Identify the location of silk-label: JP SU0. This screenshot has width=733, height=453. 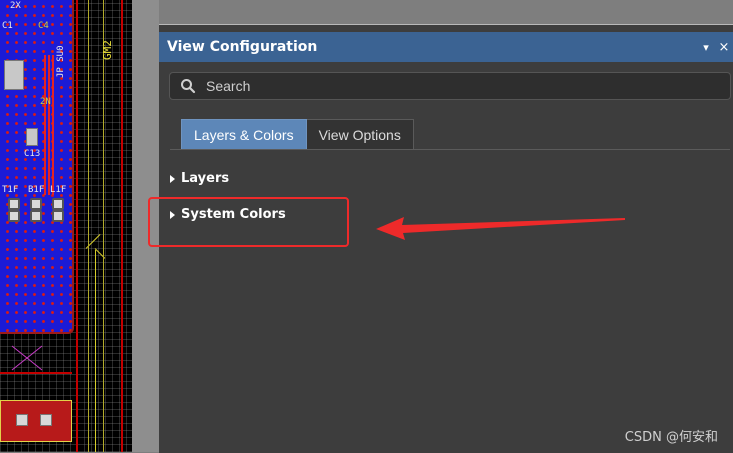
(61, 61).